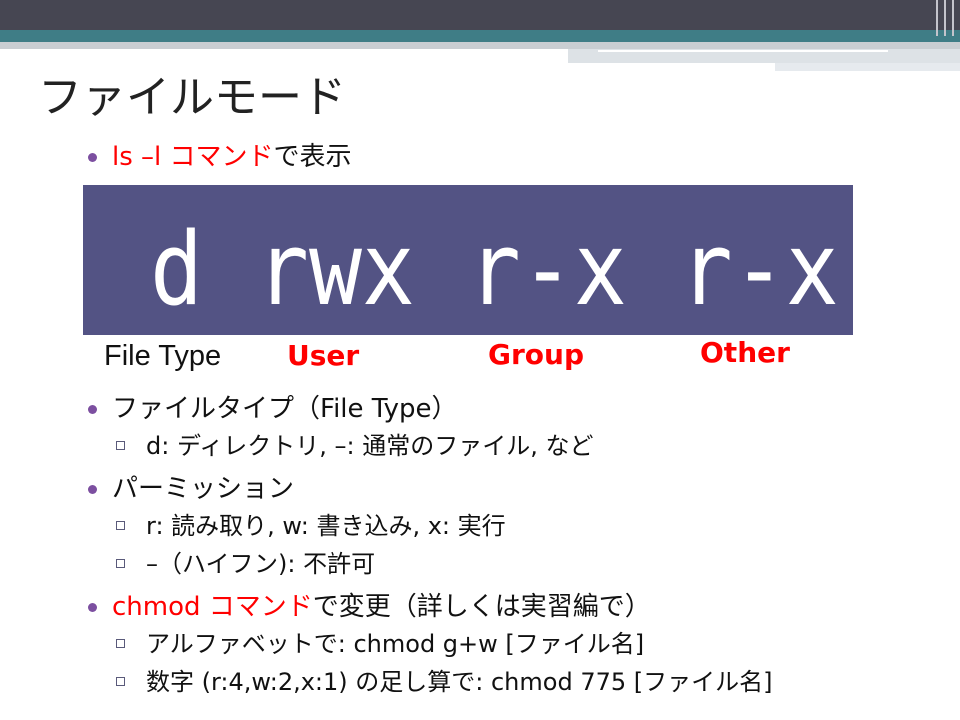  What do you see at coordinates (203, 489) in the screenshot?
I see `permission-heading: パーミッション` at bounding box center [203, 489].